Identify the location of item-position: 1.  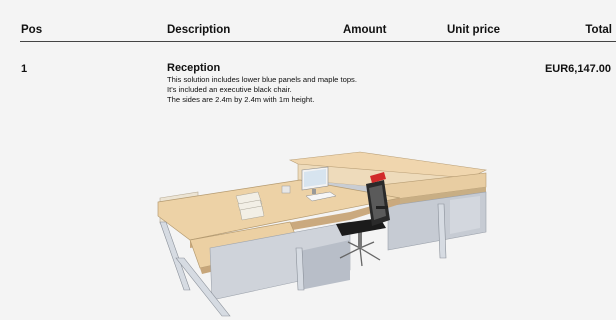
(24, 69).